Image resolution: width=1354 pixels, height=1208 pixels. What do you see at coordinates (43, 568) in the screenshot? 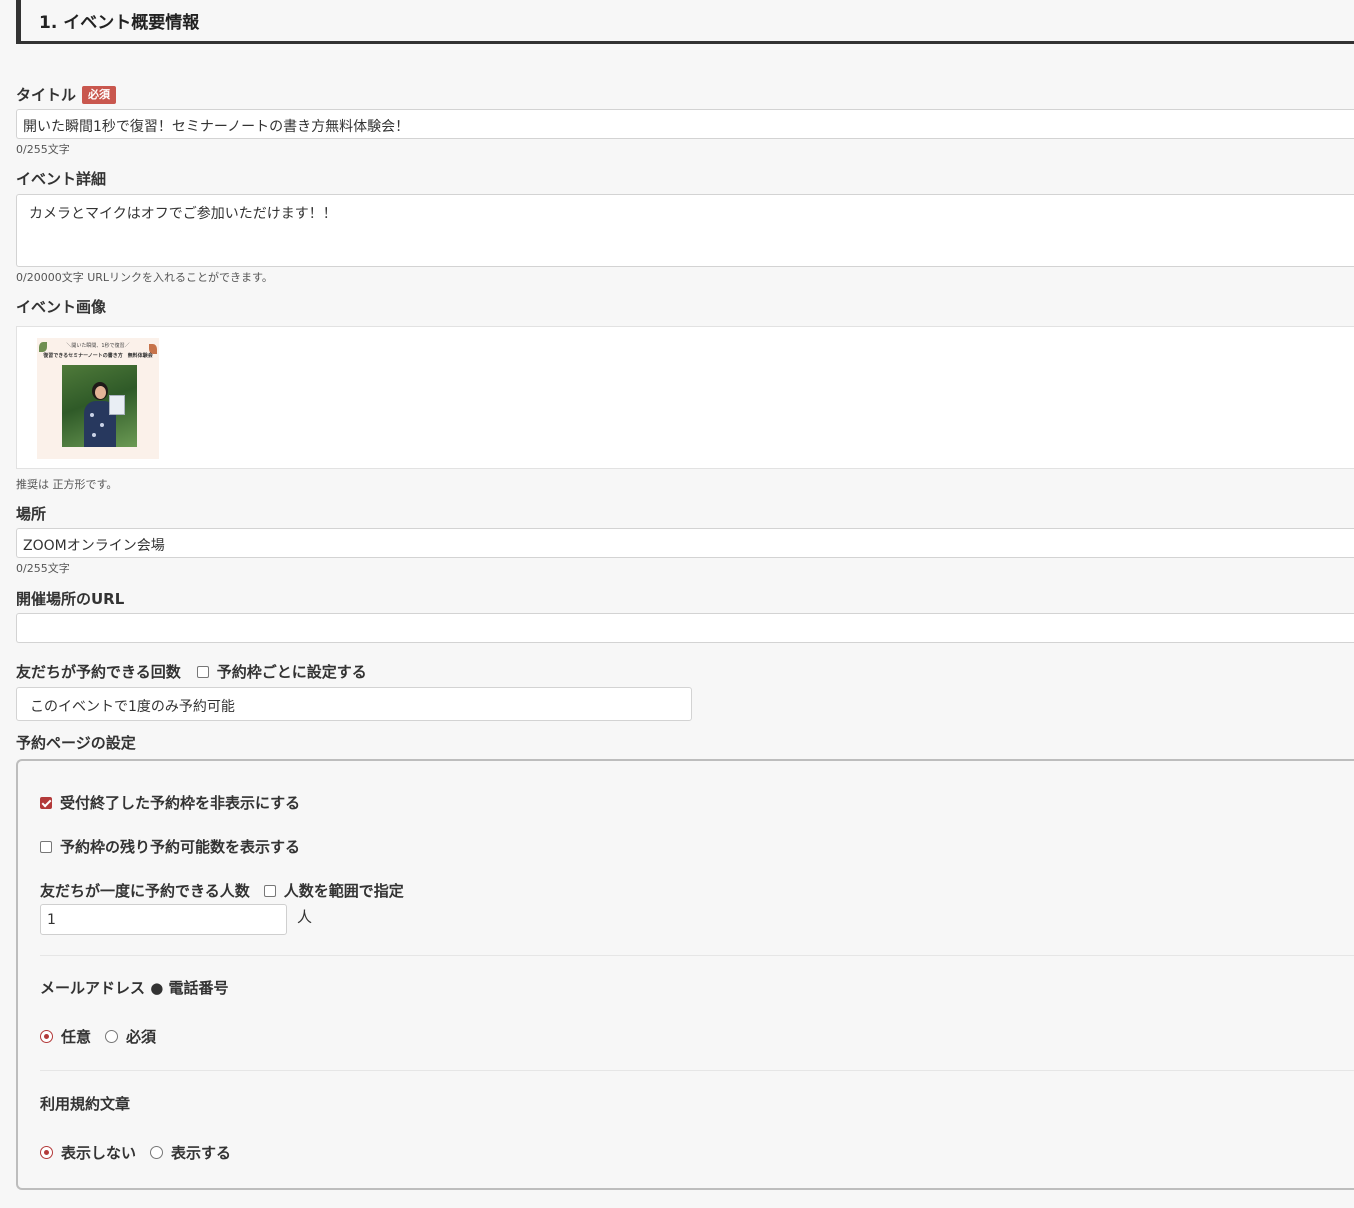
I see `location-counter: 0/255文字` at bounding box center [43, 568].